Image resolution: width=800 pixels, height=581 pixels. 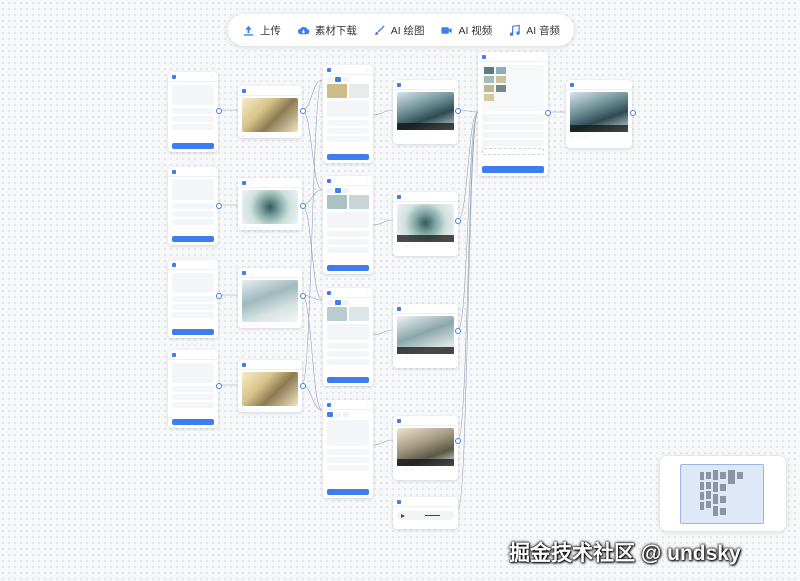 What do you see at coordinates (723, 493) in the screenshot?
I see `minimap` at bounding box center [723, 493].